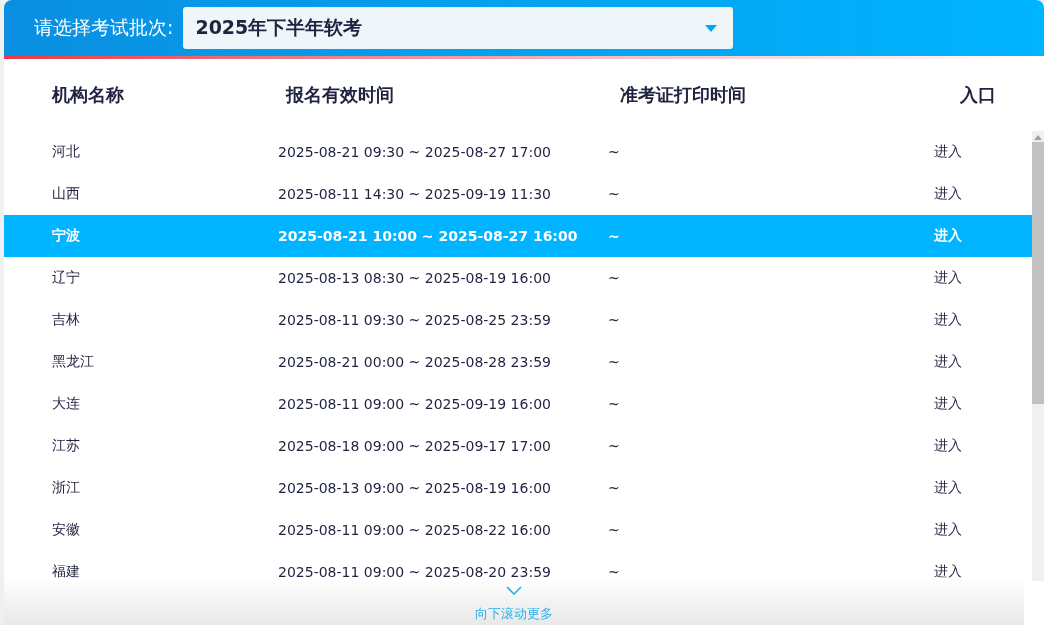 This screenshot has height=625, width=1044. I want to click on table-row: 吉林 2025-08-11 09:30 ~ 2025-08-25 23:59 ~ 进入, so click(518, 320).